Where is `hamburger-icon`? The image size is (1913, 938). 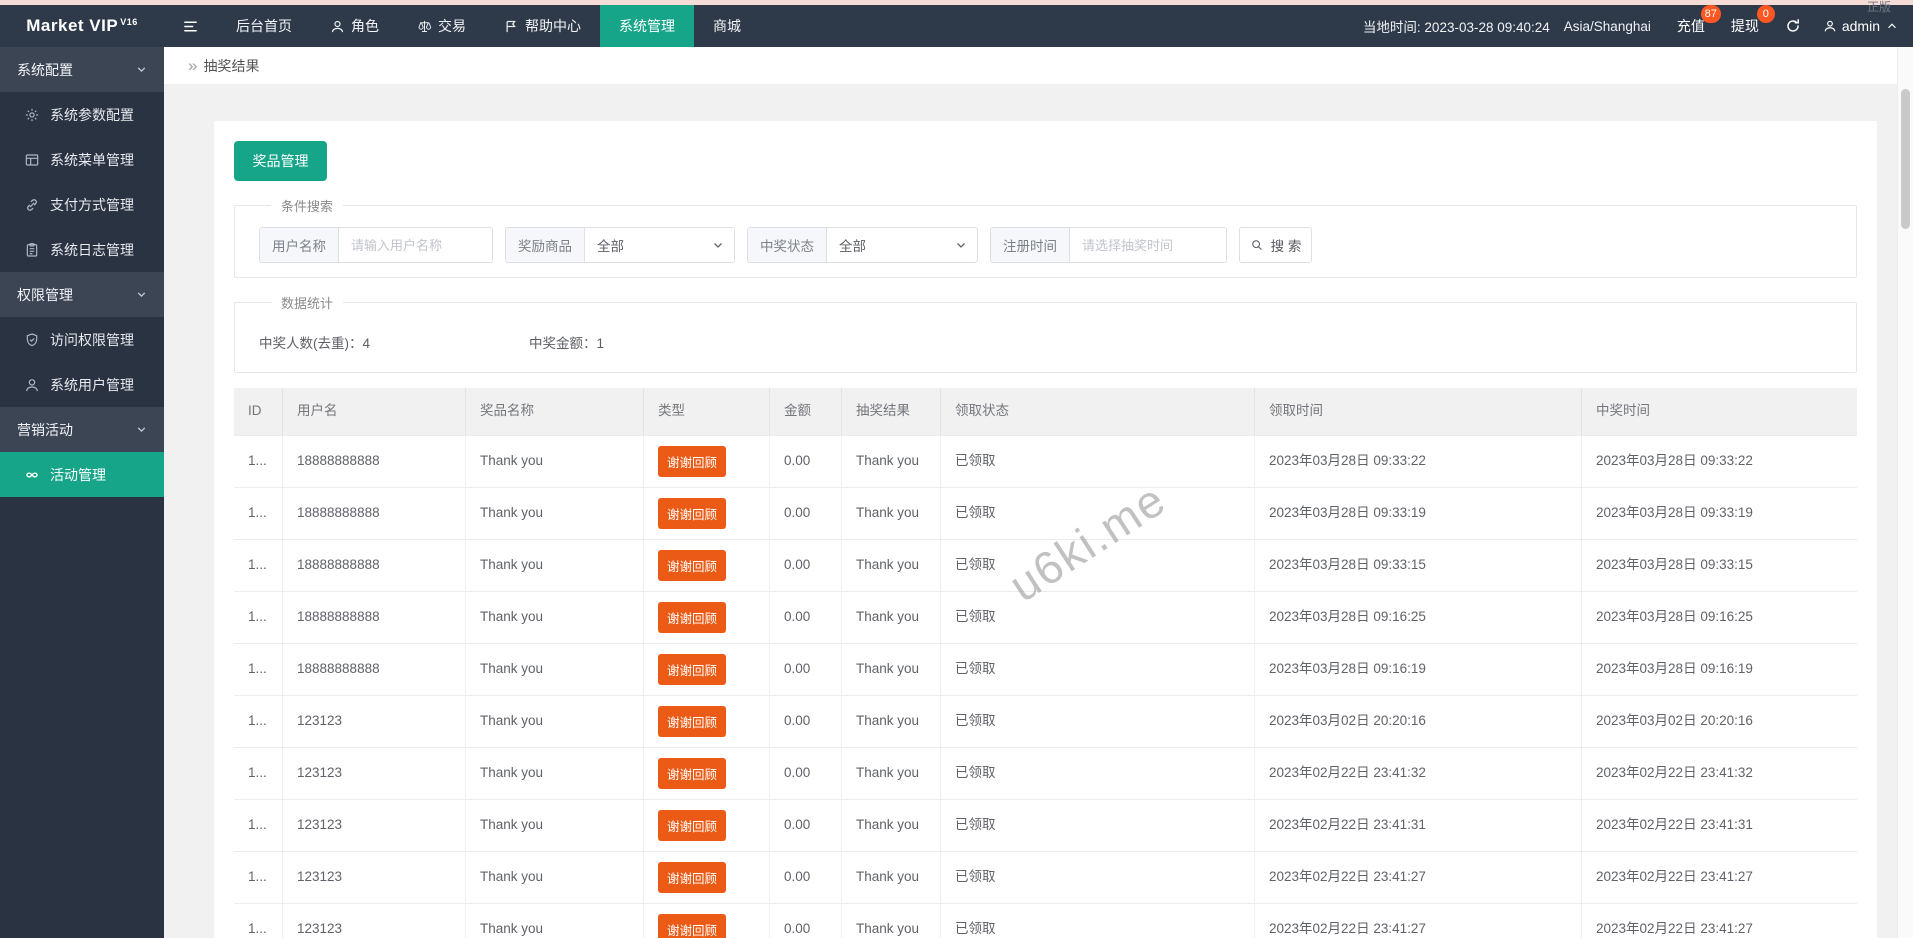
hamburger-icon is located at coordinates (190, 26).